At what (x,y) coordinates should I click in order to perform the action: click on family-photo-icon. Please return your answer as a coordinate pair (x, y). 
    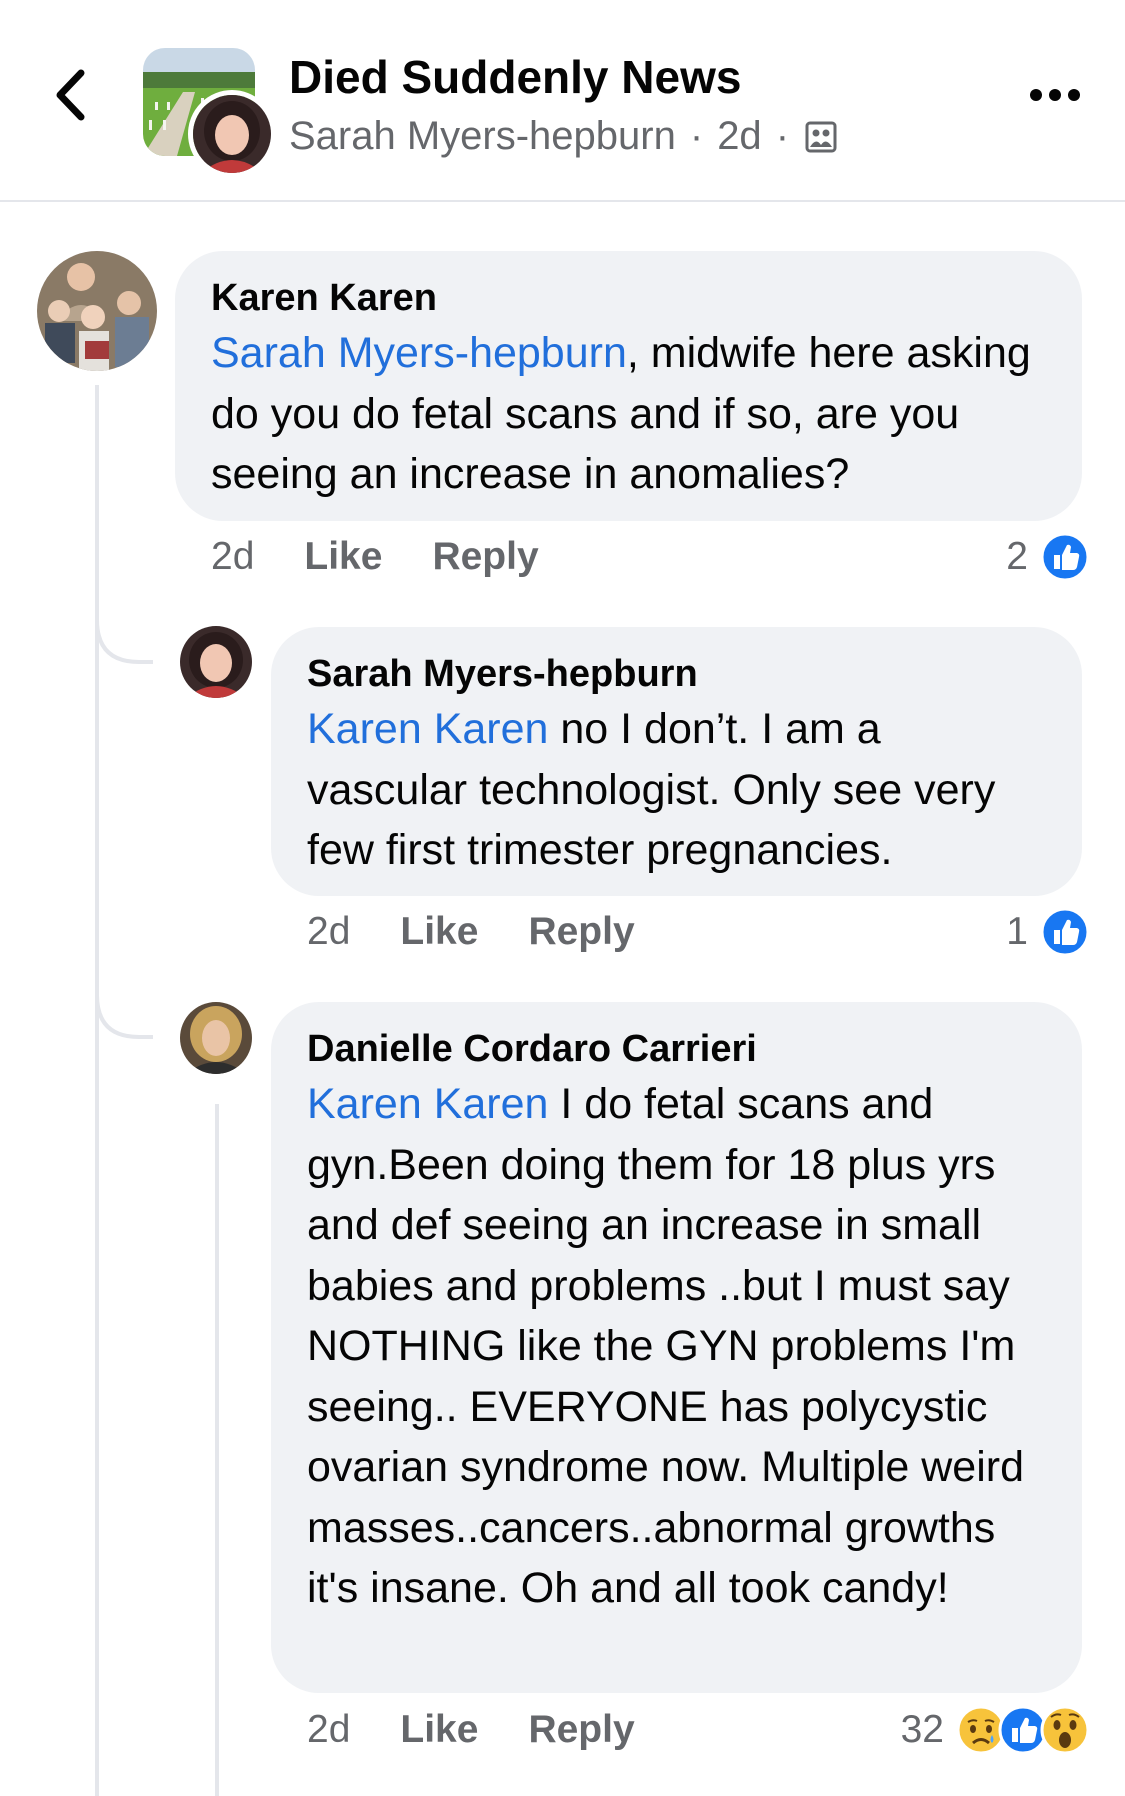
    Looking at the image, I should click on (97, 311).